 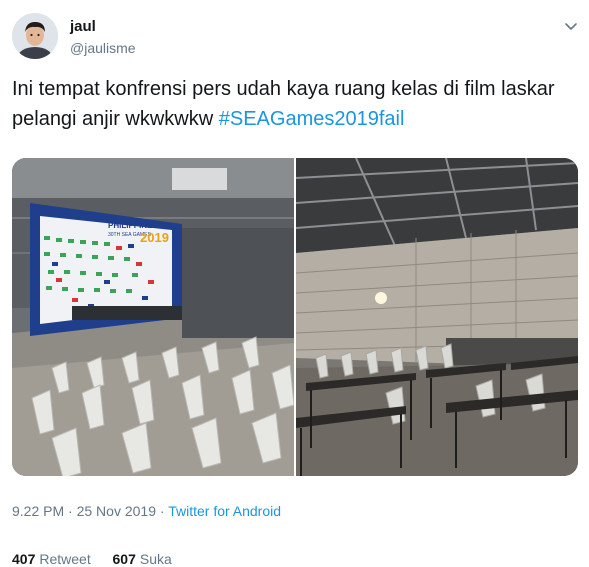 I want to click on tweet-time: 9.22 PM, so click(x=38, y=511).